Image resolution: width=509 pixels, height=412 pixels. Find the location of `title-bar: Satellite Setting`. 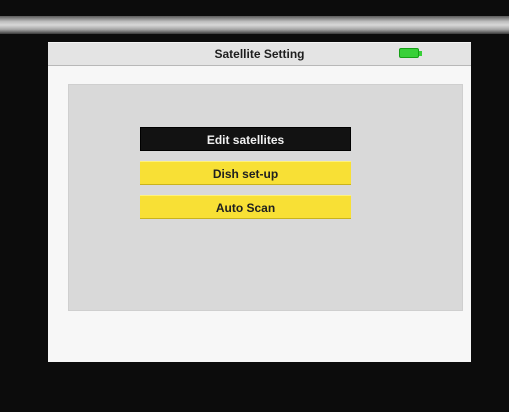

title-bar: Satellite Setting is located at coordinates (259, 54).